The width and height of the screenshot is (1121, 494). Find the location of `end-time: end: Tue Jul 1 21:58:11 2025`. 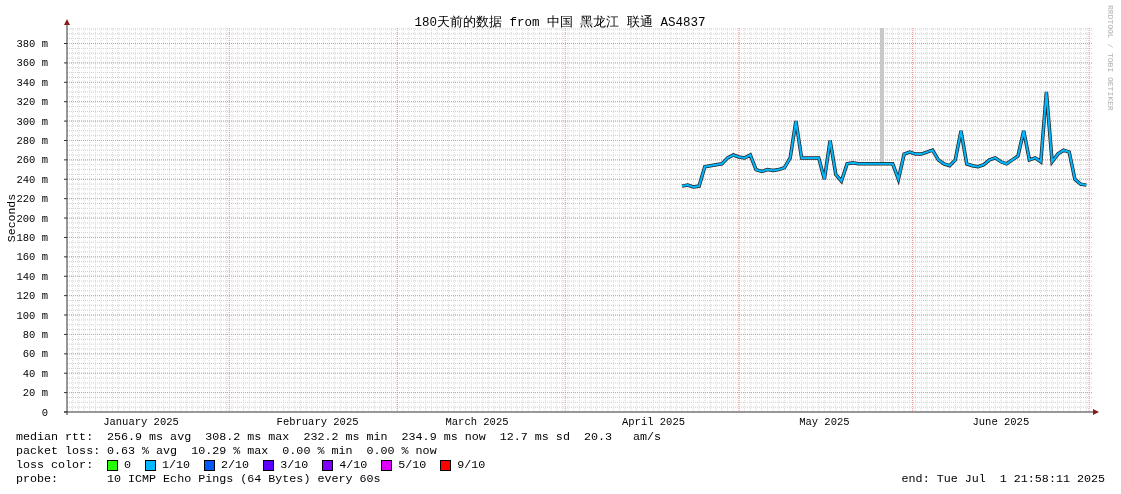

end-time: end: Tue Jul 1 21:58:11 2025 is located at coordinates (1003, 479).